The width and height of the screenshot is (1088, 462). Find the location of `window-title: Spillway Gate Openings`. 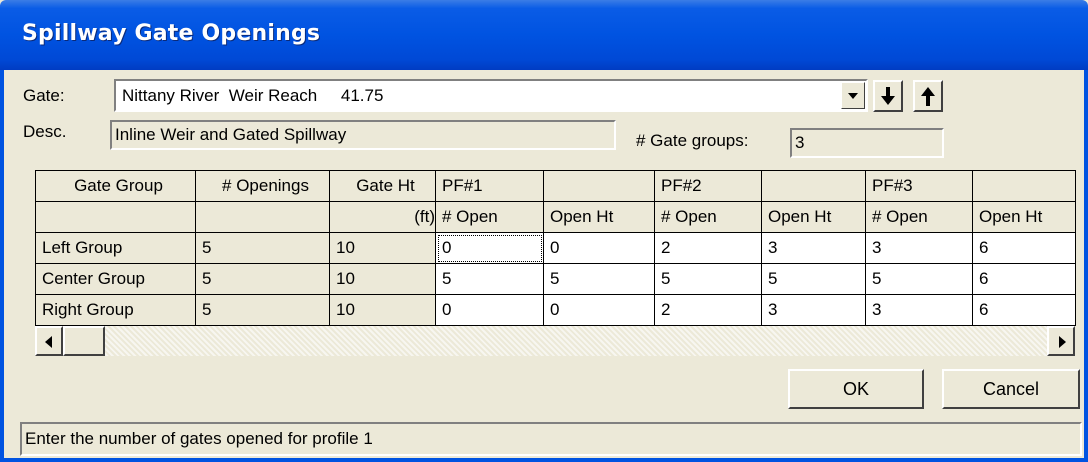

window-title: Spillway Gate Openings is located at coordinates (171, 33).